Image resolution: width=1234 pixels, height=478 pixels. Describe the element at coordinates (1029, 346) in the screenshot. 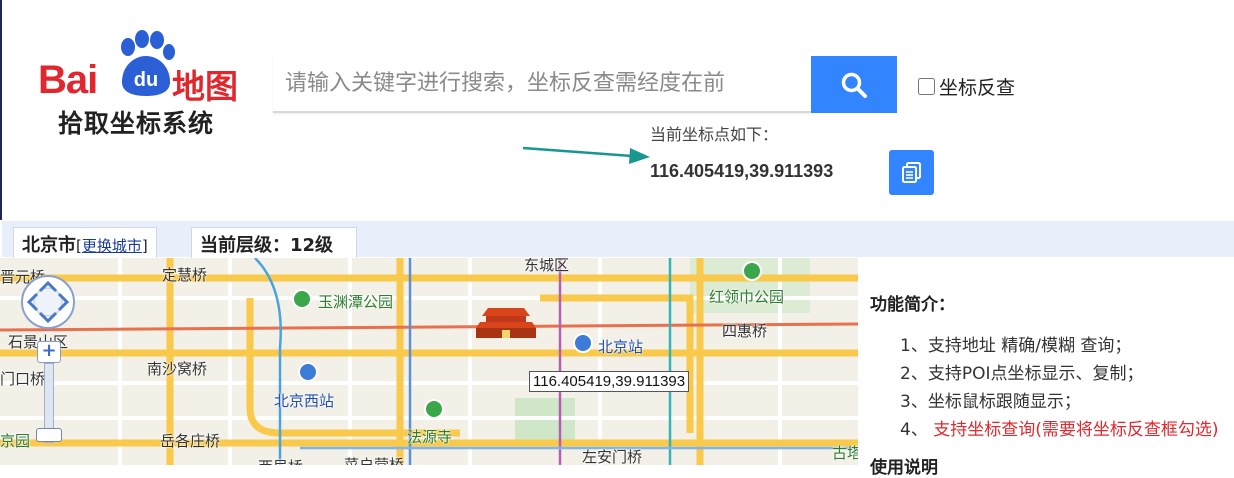

I see `feature-text: 支持地址 精确/模糊 查询；` at that location.